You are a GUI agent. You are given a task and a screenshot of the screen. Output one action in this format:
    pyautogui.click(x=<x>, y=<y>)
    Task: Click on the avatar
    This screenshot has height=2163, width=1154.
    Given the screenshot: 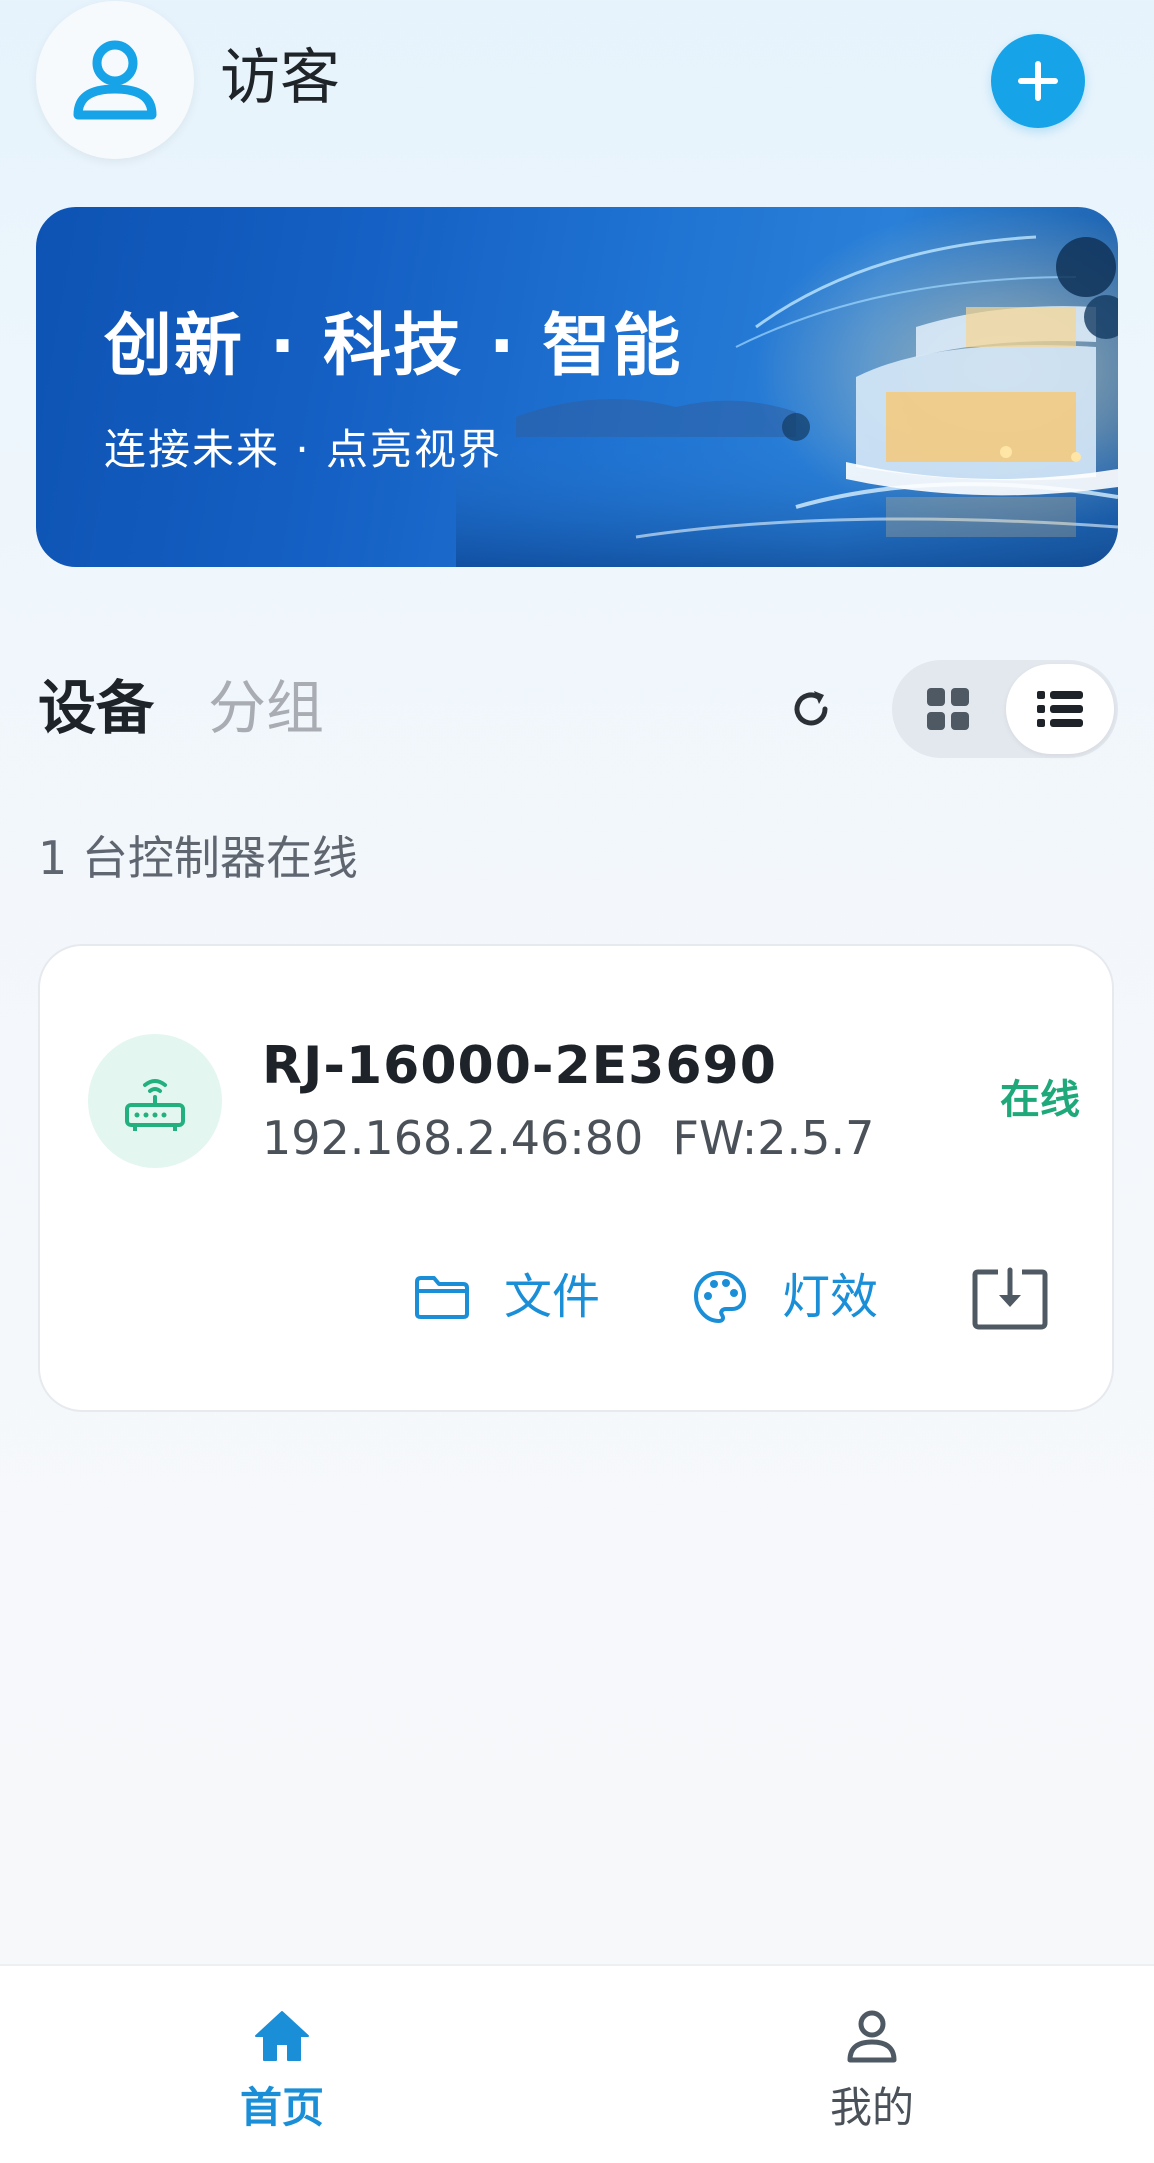 What is the action you would take?
    pyautogui.click(x=115, y=80)
    